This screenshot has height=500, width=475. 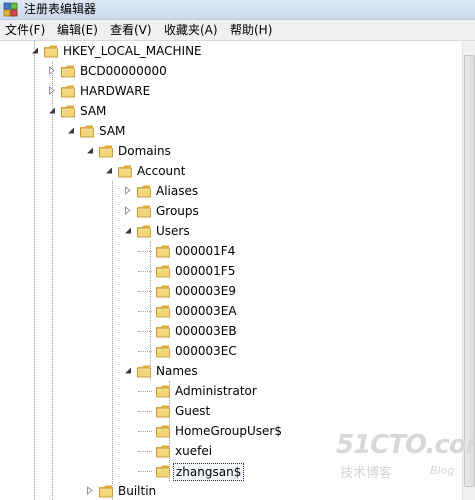 I want to click on tree-node-000003ea: 000003EA, so click(x=295, y=311).